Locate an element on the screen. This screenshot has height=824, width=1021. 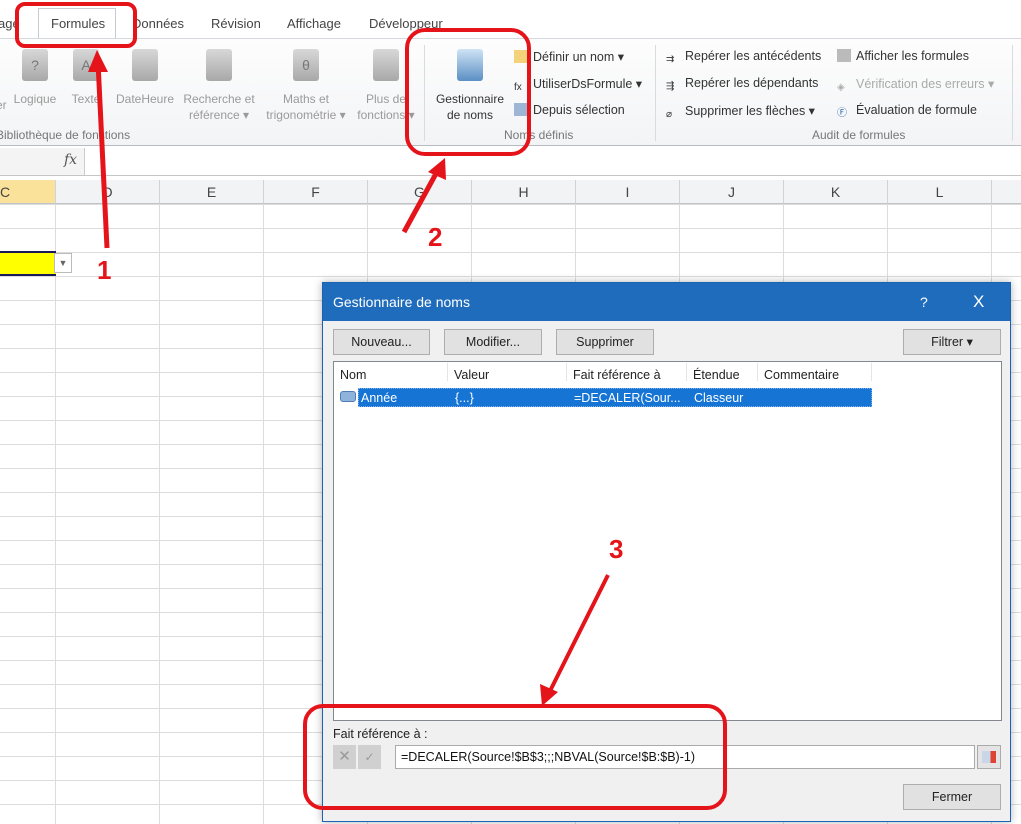
annotation-label-3: 3 is located at coordinates (616, 549).